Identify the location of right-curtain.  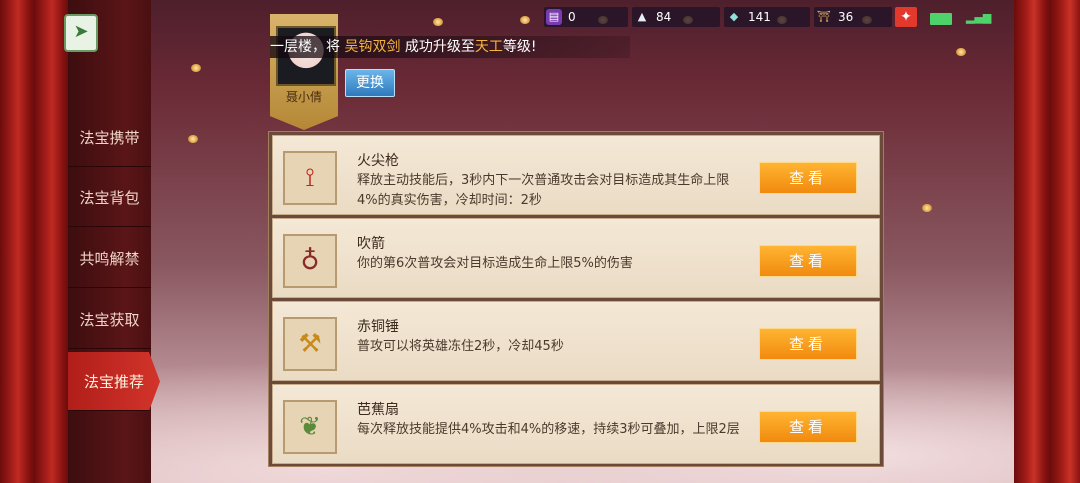
(1047, 241).